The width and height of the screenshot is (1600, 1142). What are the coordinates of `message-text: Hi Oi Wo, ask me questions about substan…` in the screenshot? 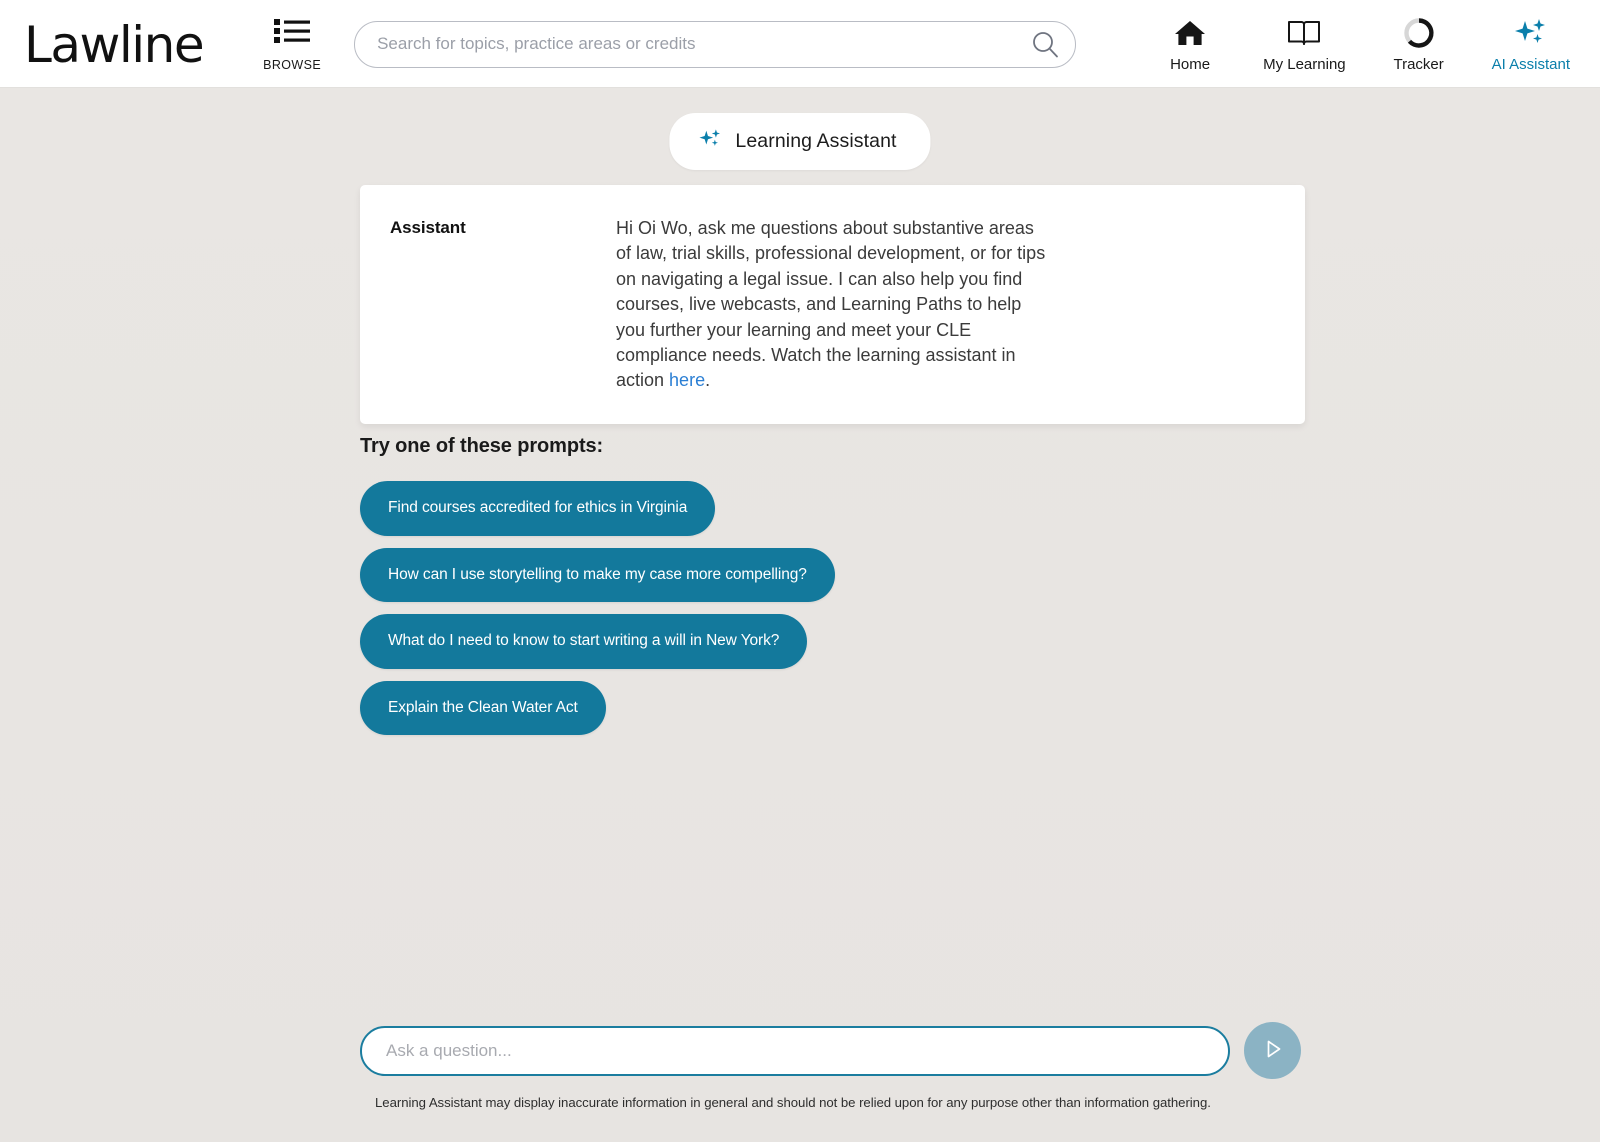 It's located at (831, 305).